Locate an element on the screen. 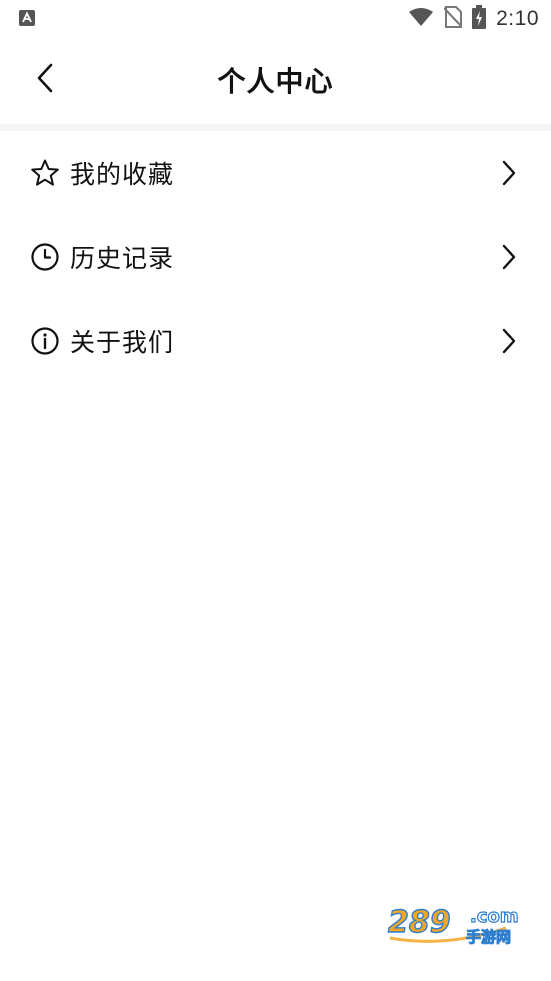 This screenshot has height=981, width=551. header-divider is located at coordinates (275, 127).